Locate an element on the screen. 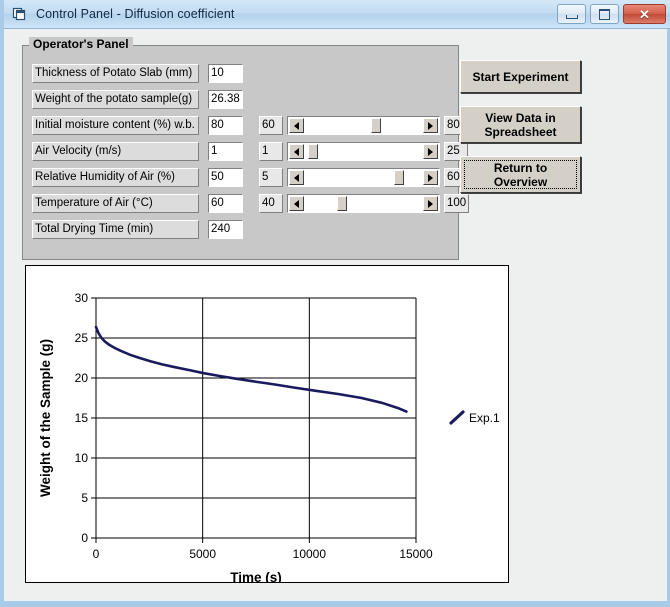 The width and height of the screenshot is (670, 607). svg-text: 5000 is located at coordinates (202, 554).